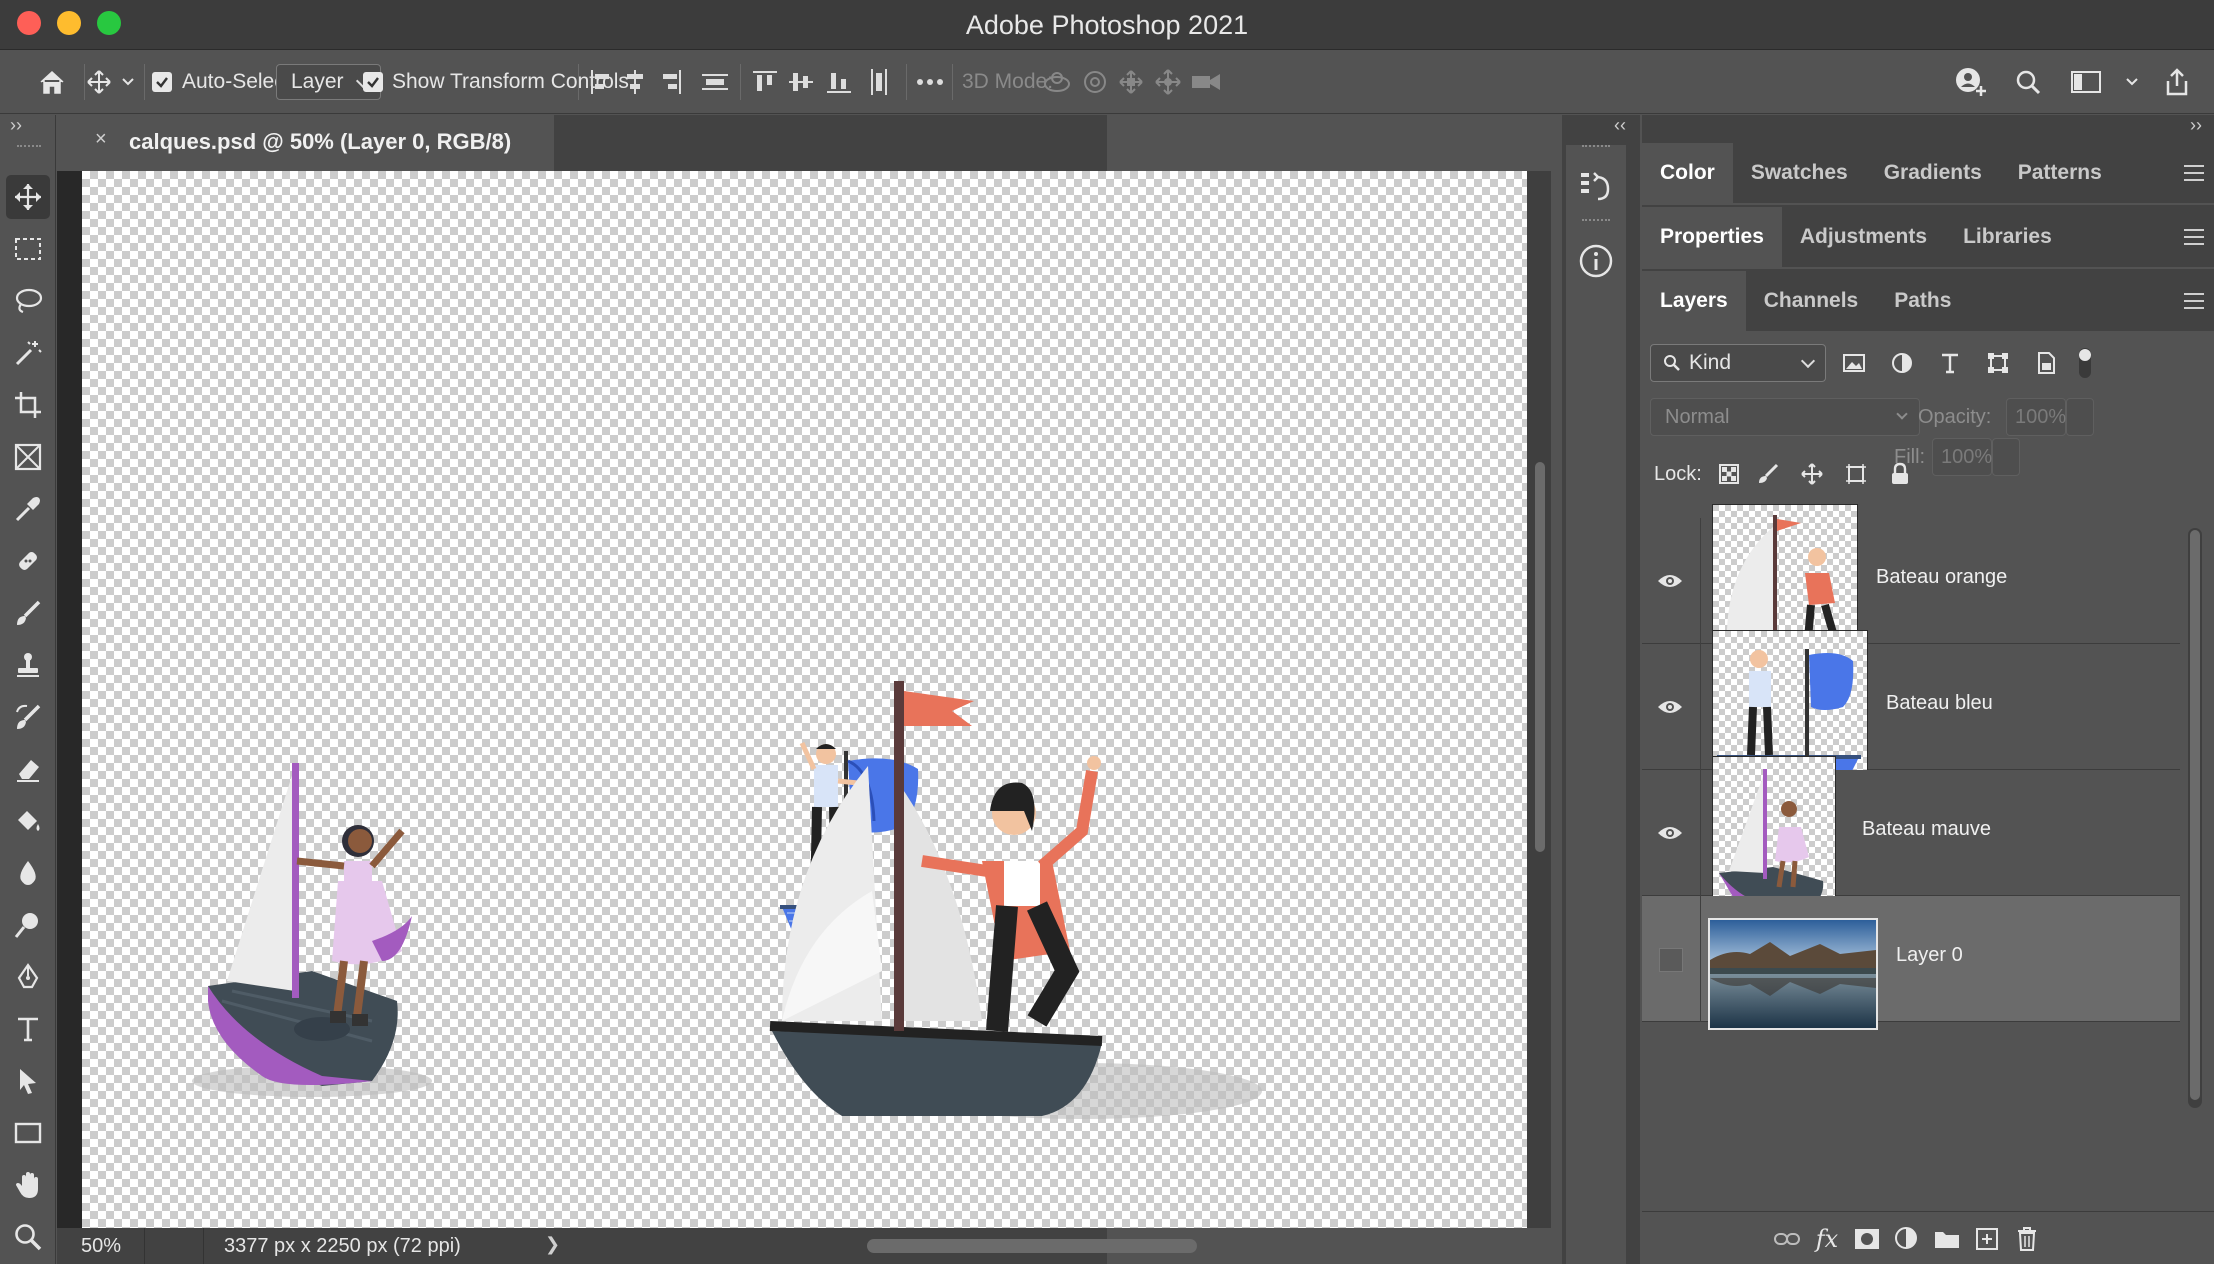 The image size is (2214, 1264). What do you see at coordinates (28, 1029) in the screenshot?
I see `type-icon` at bounding box center [28, 1029].